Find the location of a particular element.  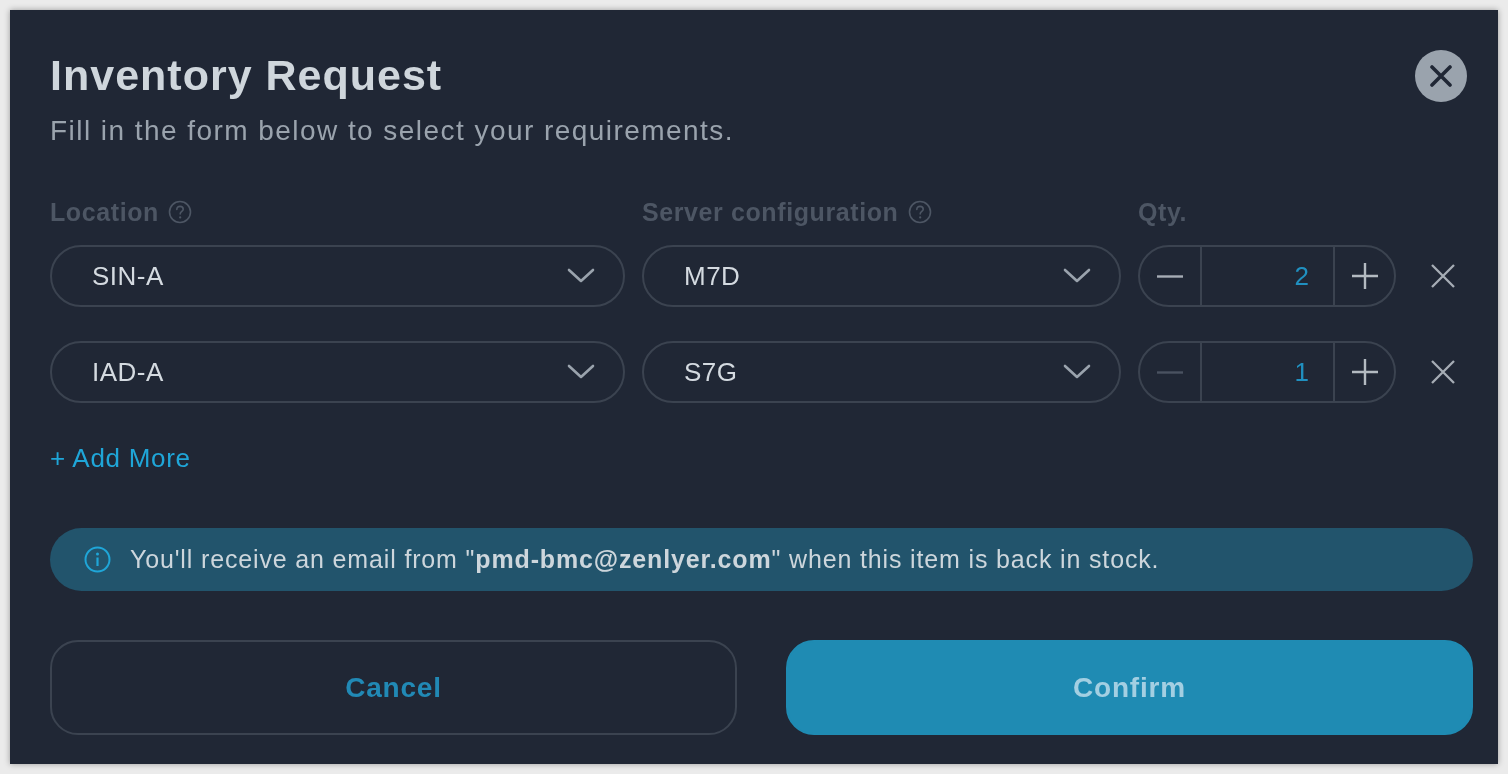

info-icon is located at coordinates (97, 559).